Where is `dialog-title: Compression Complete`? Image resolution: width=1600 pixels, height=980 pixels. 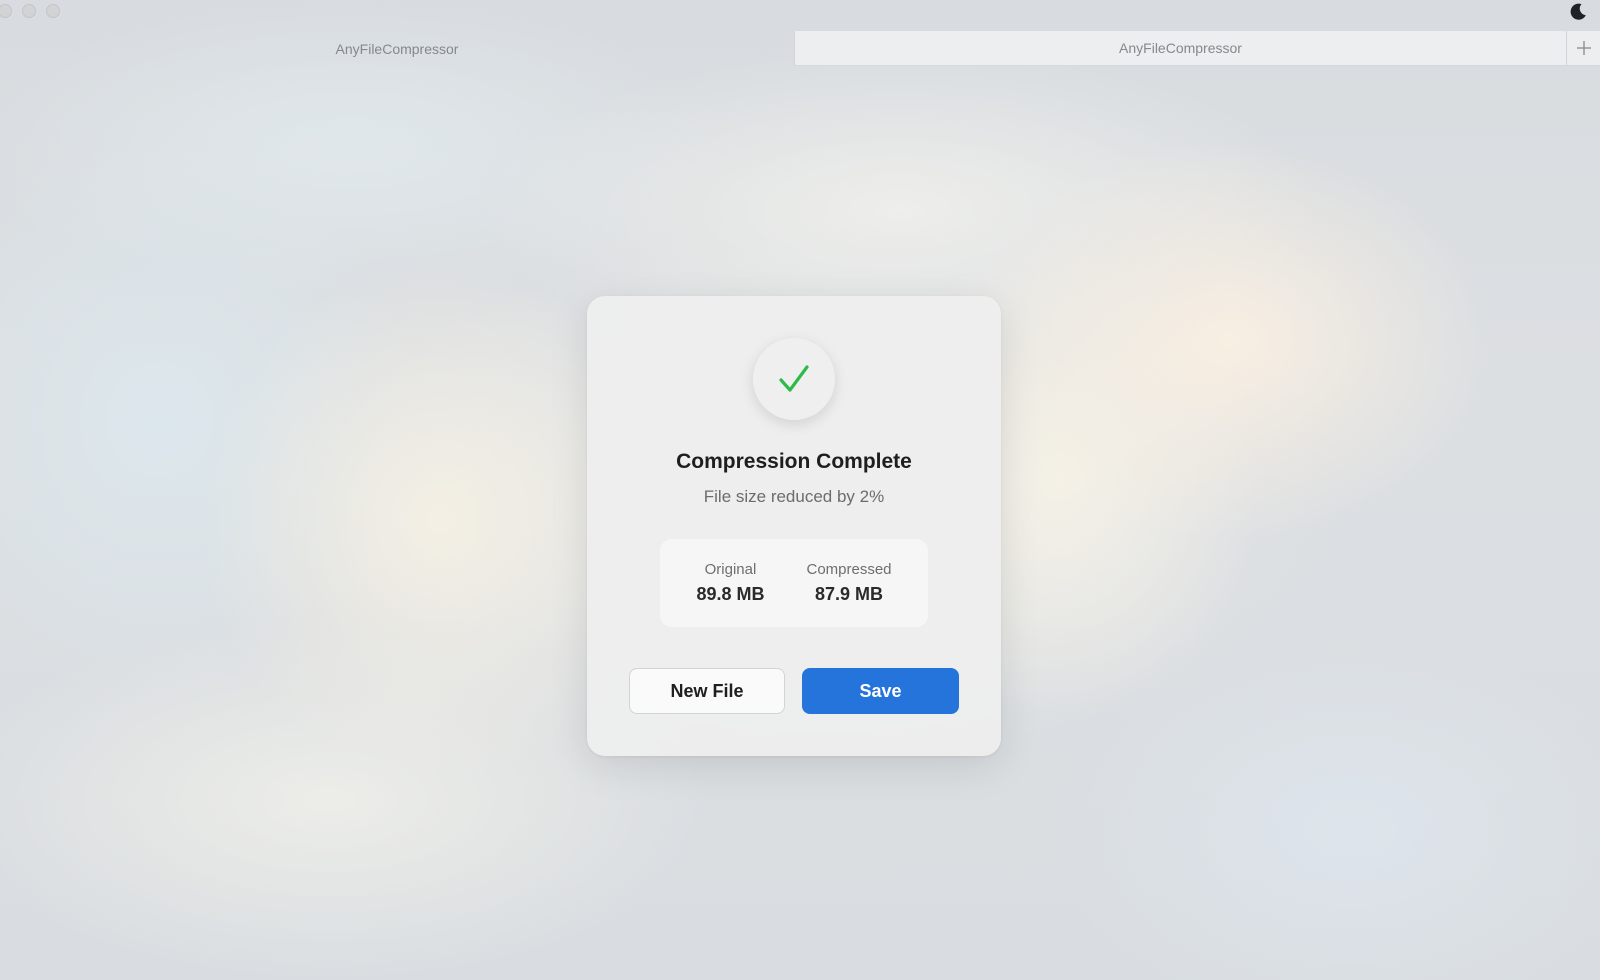
dialog-title: Compression Complete is located at coordinates (794, 461).